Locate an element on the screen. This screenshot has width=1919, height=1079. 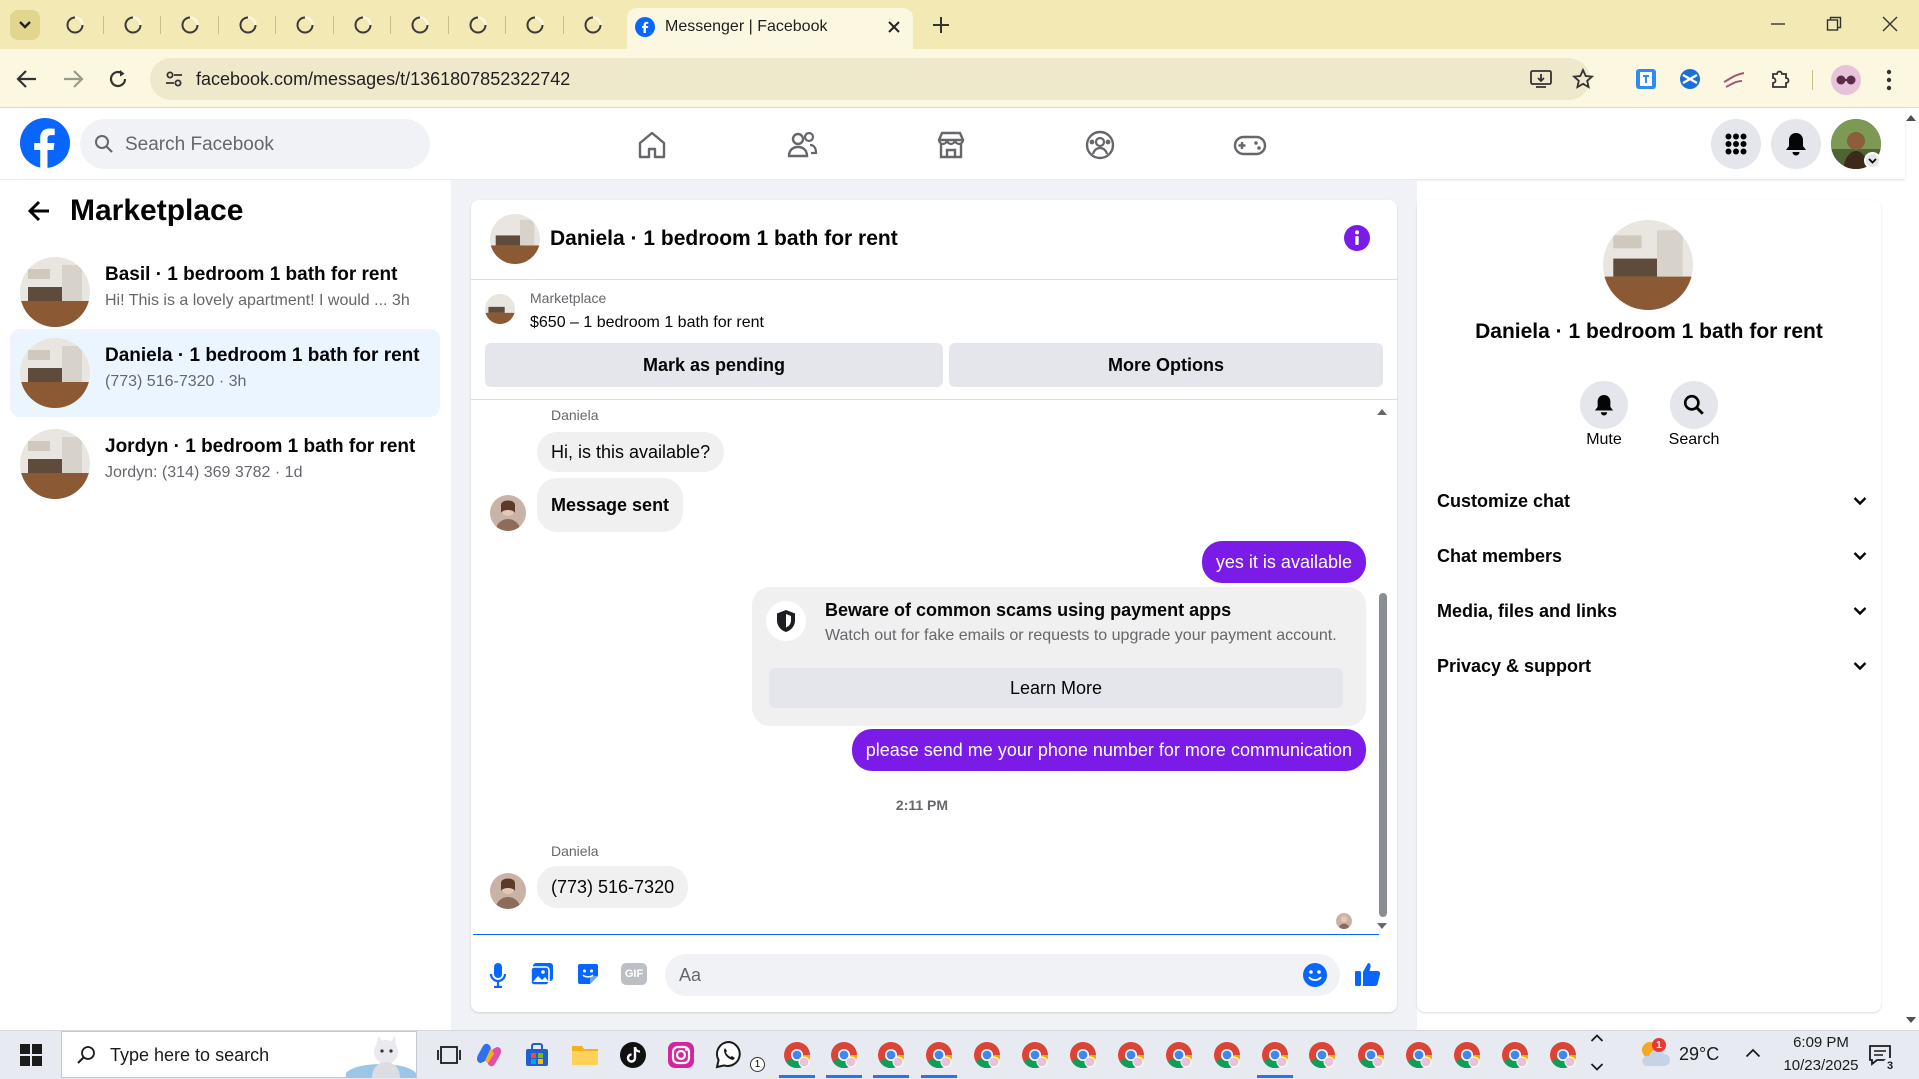
show-hidden-down-icon is located at coordinates (1597, 1067).